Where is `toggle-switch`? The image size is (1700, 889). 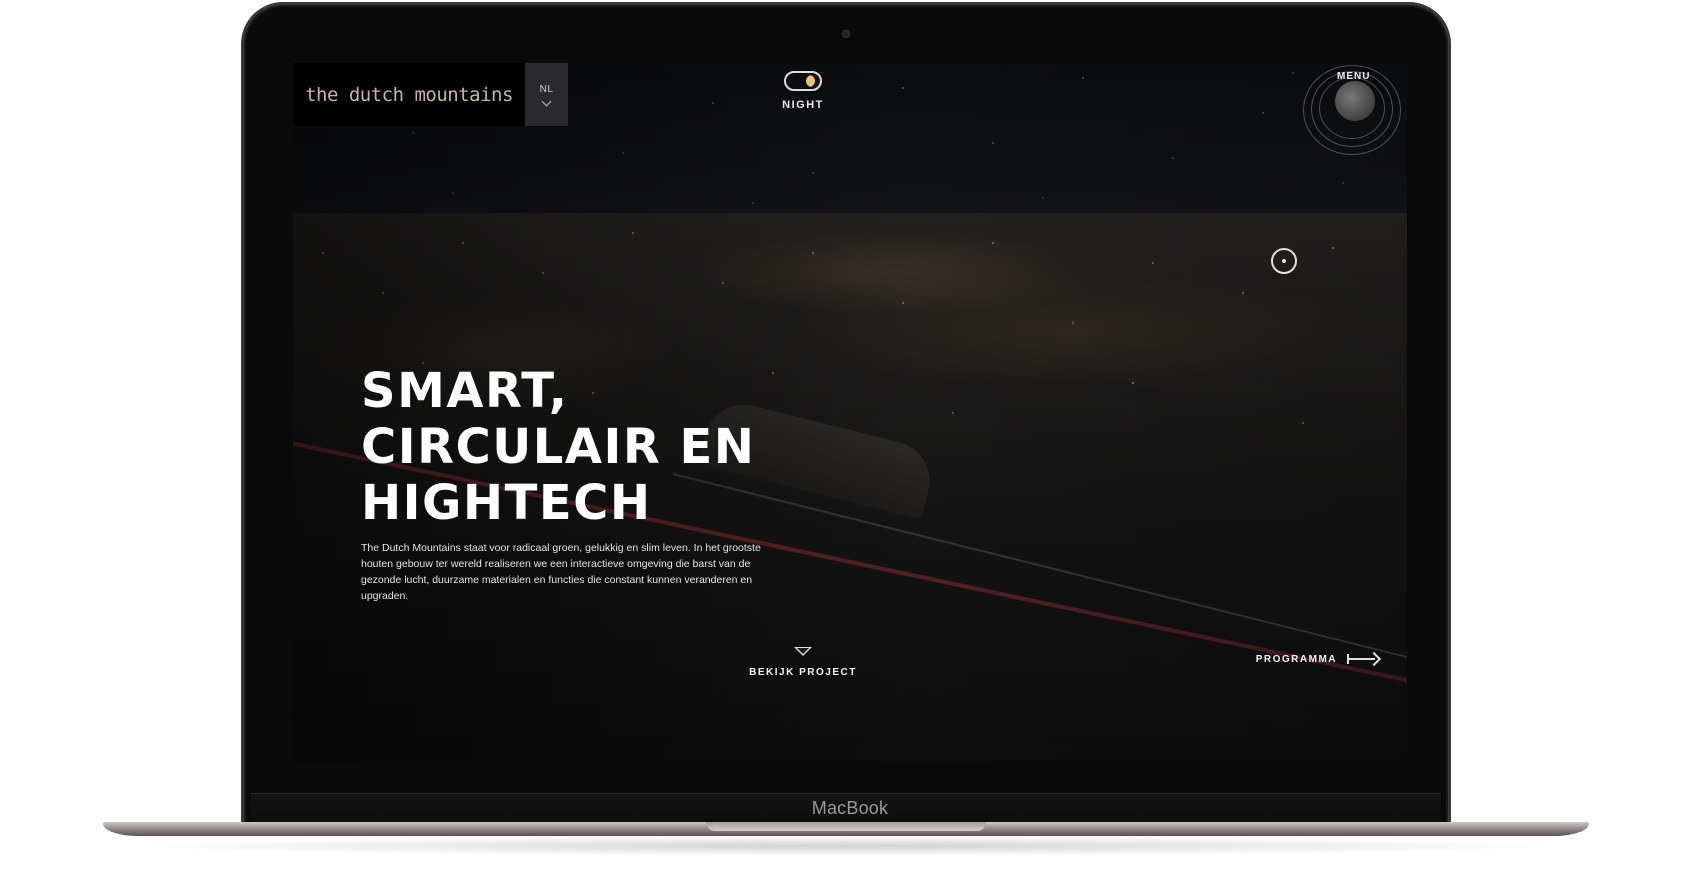
toggle-switch is located at coordinates (803, 81).